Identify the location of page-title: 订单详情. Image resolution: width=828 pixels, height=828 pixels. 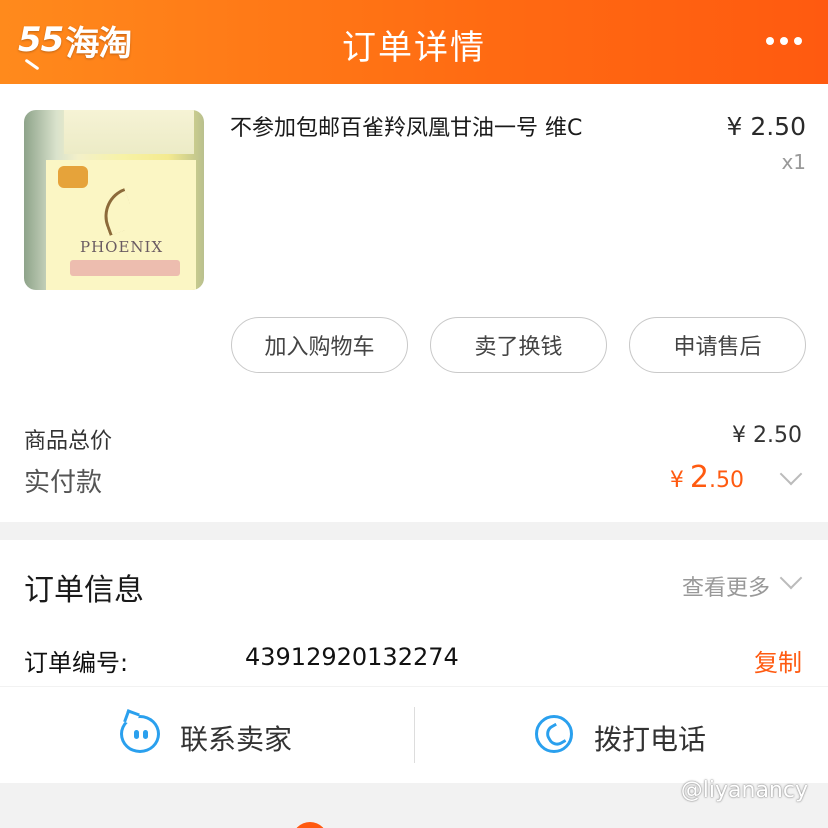
(414, 48).